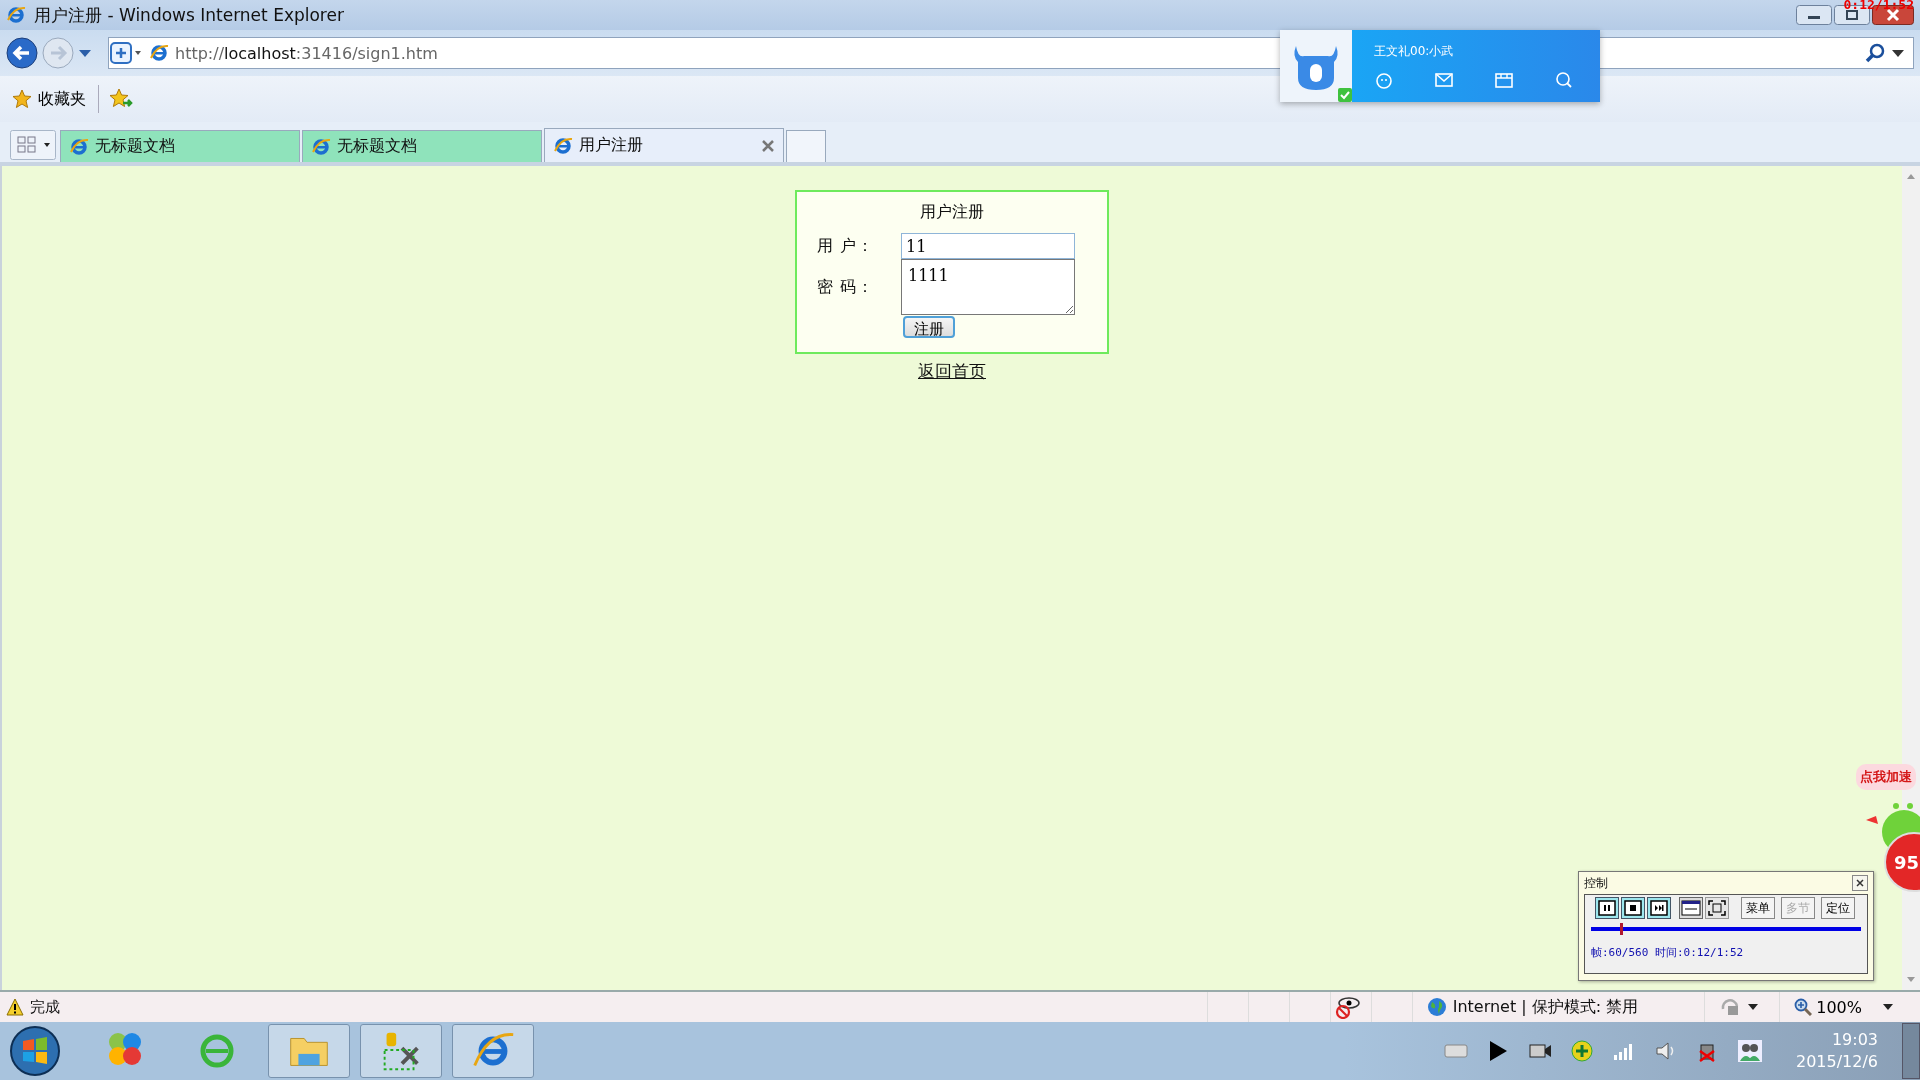 The height and width of the screenshot is (1080, 1920). Describe the element at coordinates (1607, 908) in the screenshot. I see `pause-icon` at that location.